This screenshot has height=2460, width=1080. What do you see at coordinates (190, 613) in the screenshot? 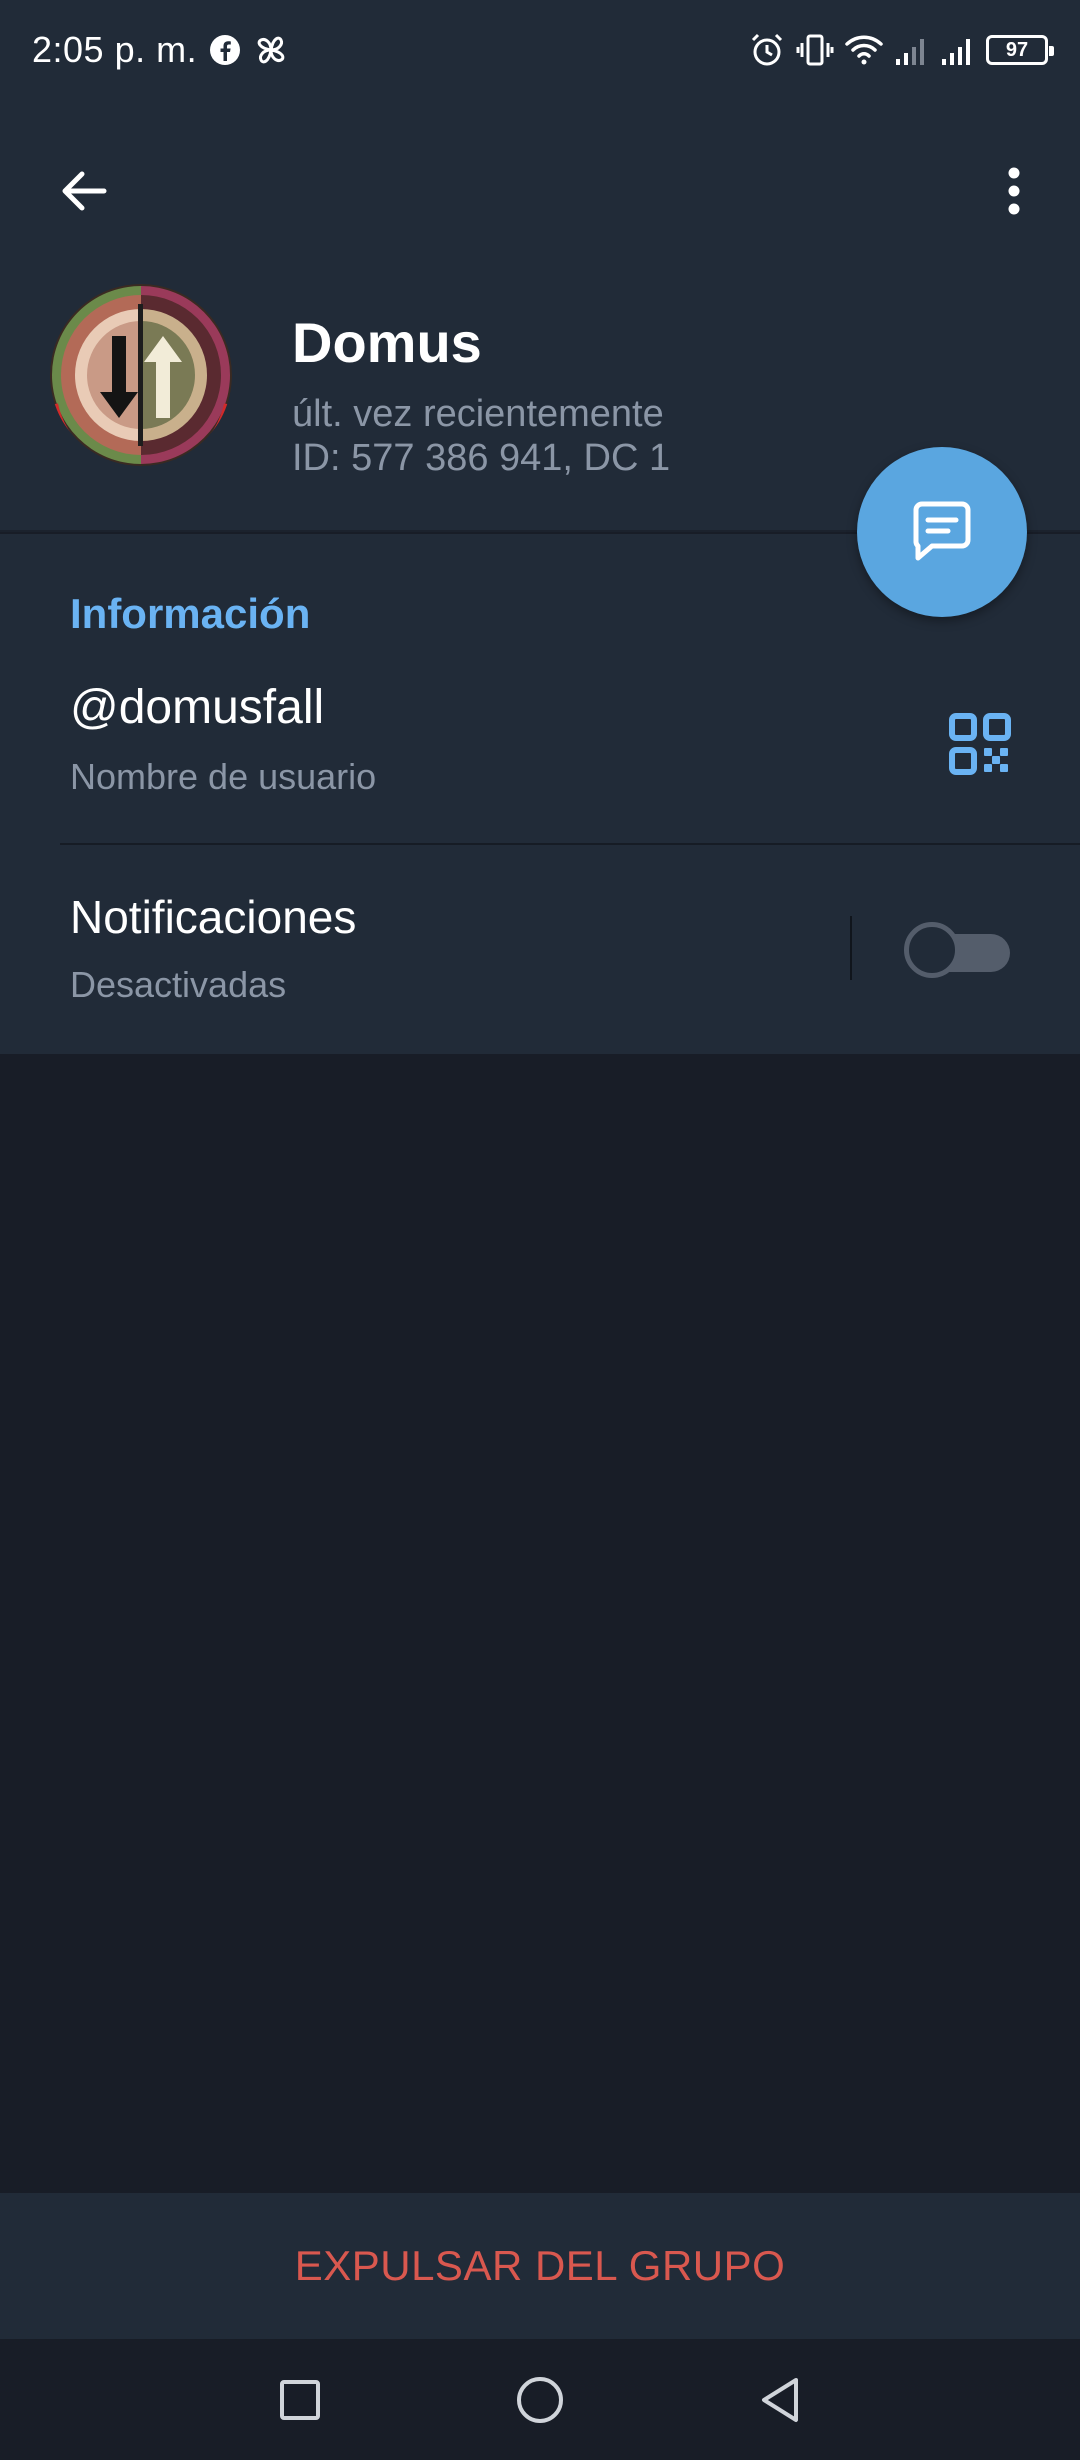
I see `section-title-info: Información` at bounding box center [190, 613].